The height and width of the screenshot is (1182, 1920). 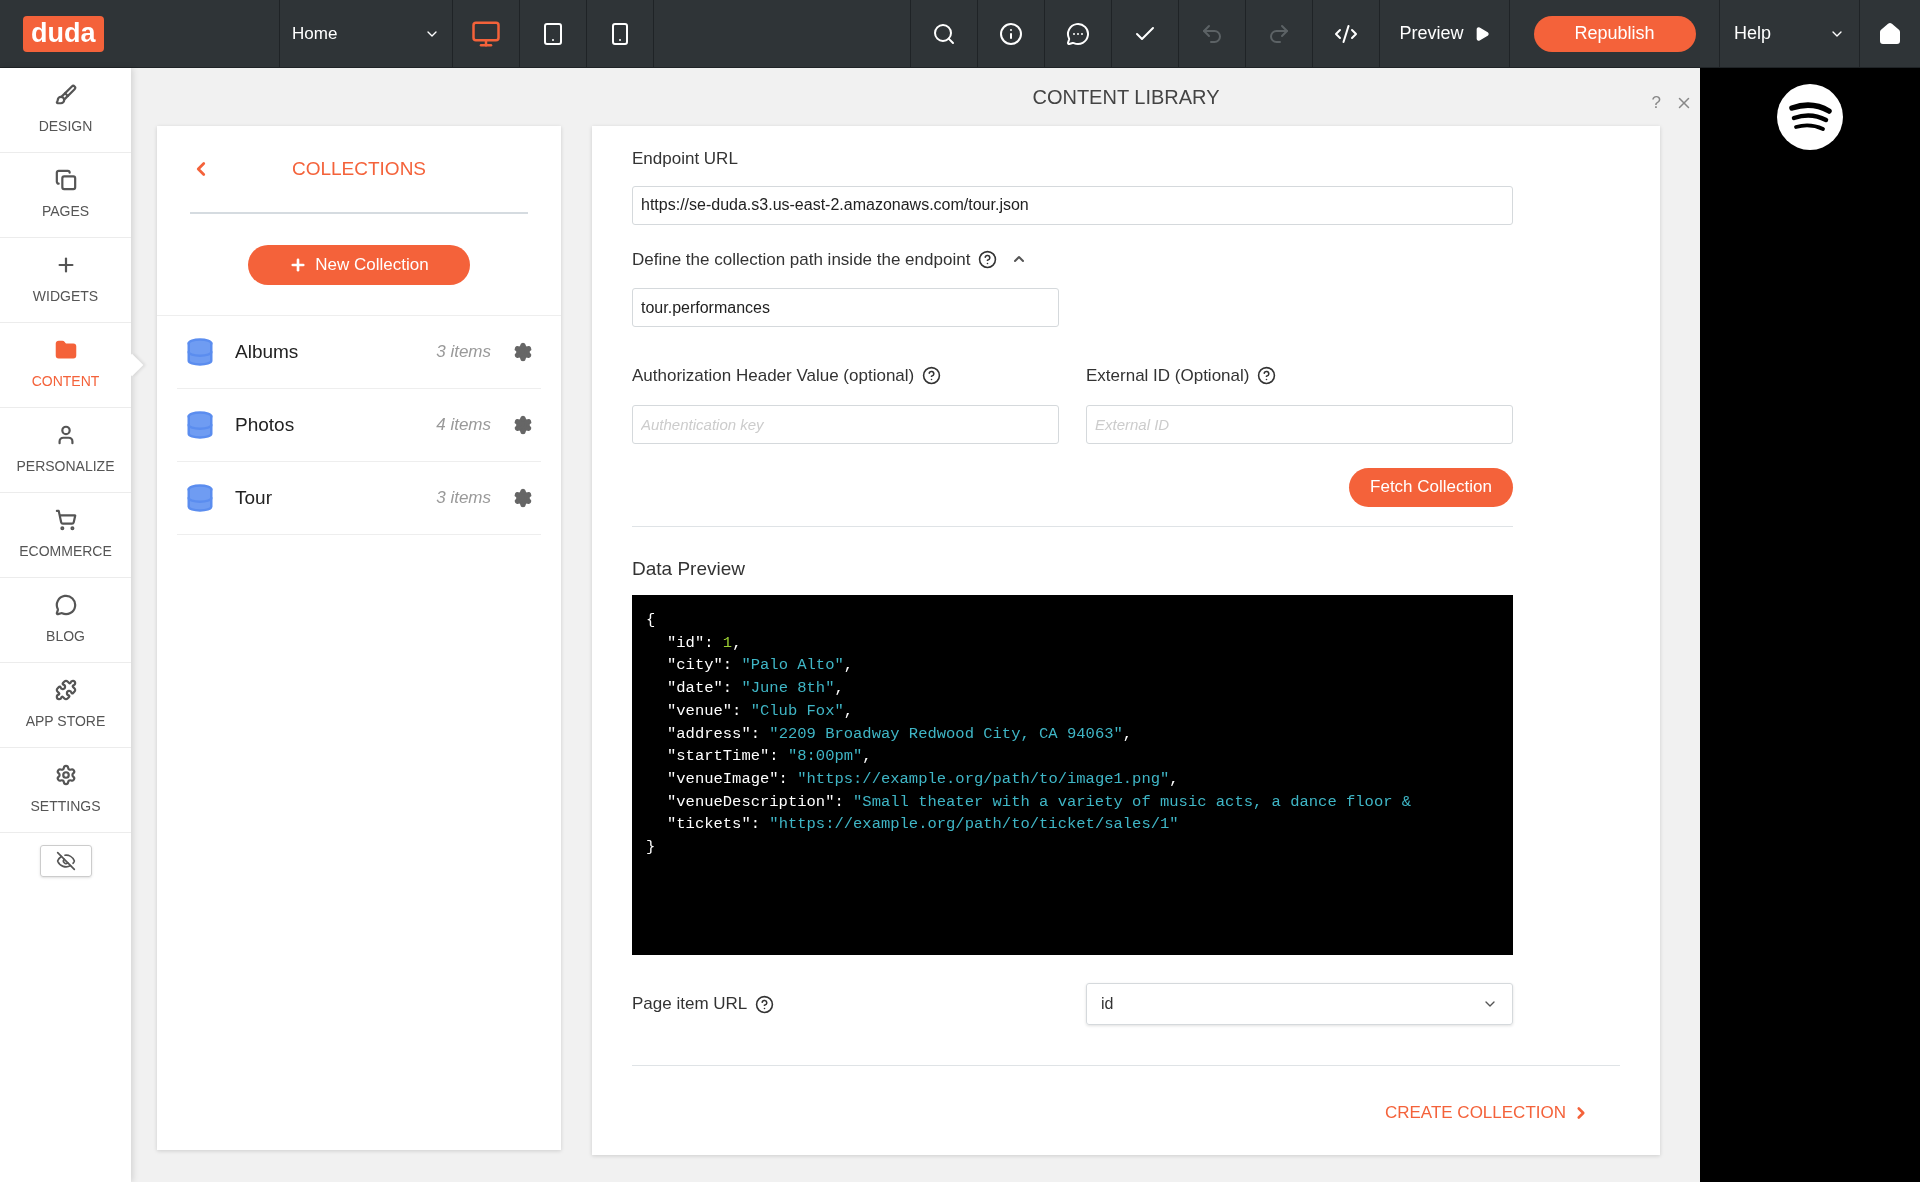 What do you see at coordinates (801, 259) in the screenshot?
I see `field-label: Define the collection path inside the endpoint` at bounding box center [801, 259].